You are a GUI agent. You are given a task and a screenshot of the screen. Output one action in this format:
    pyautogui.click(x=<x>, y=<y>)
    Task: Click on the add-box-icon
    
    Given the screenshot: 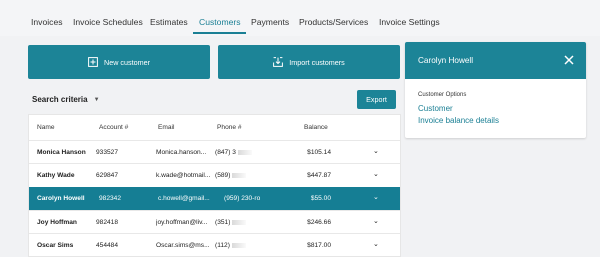 What is the action you would take?
    pyautogui.click(x=93, y=62)
    